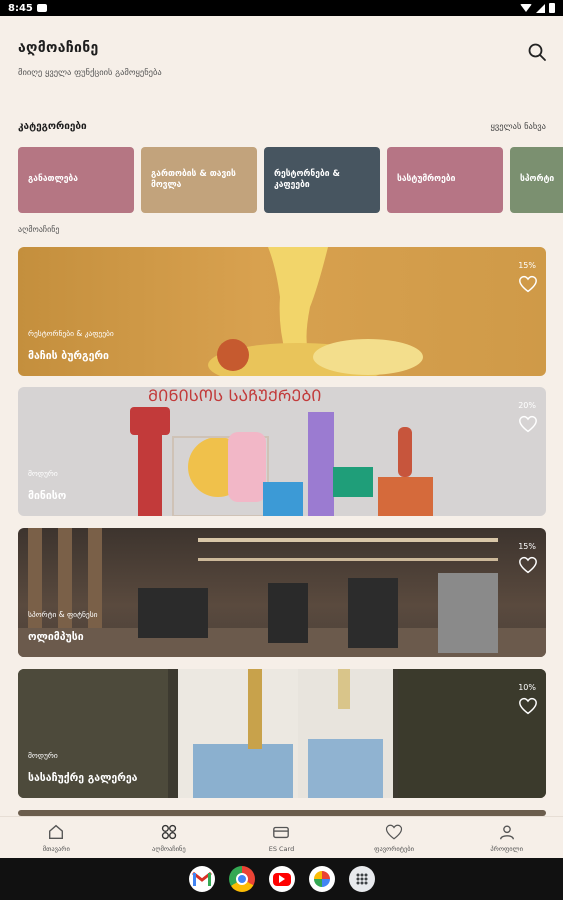  Describe the element at coordinates (281, 832) in the screenshot. I see `card-icon` at that location.